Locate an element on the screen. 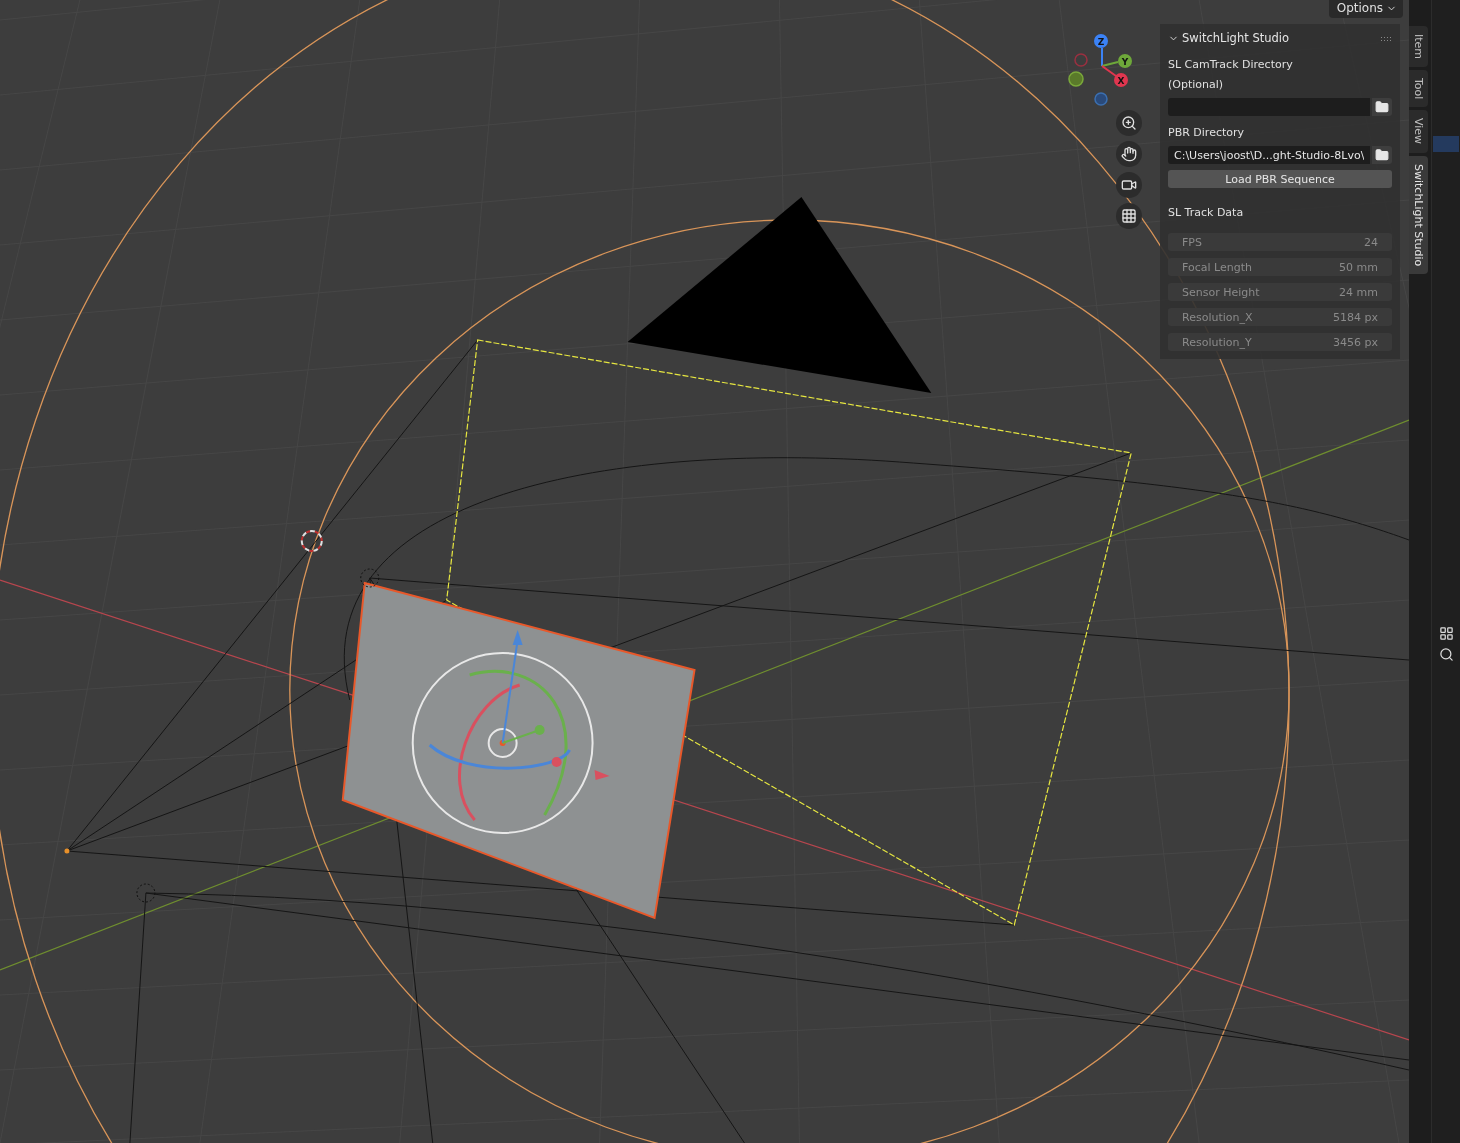 This screenshot has width=1460, height=1143. options-dropdown: Options is located at coordinates (1365, 9).